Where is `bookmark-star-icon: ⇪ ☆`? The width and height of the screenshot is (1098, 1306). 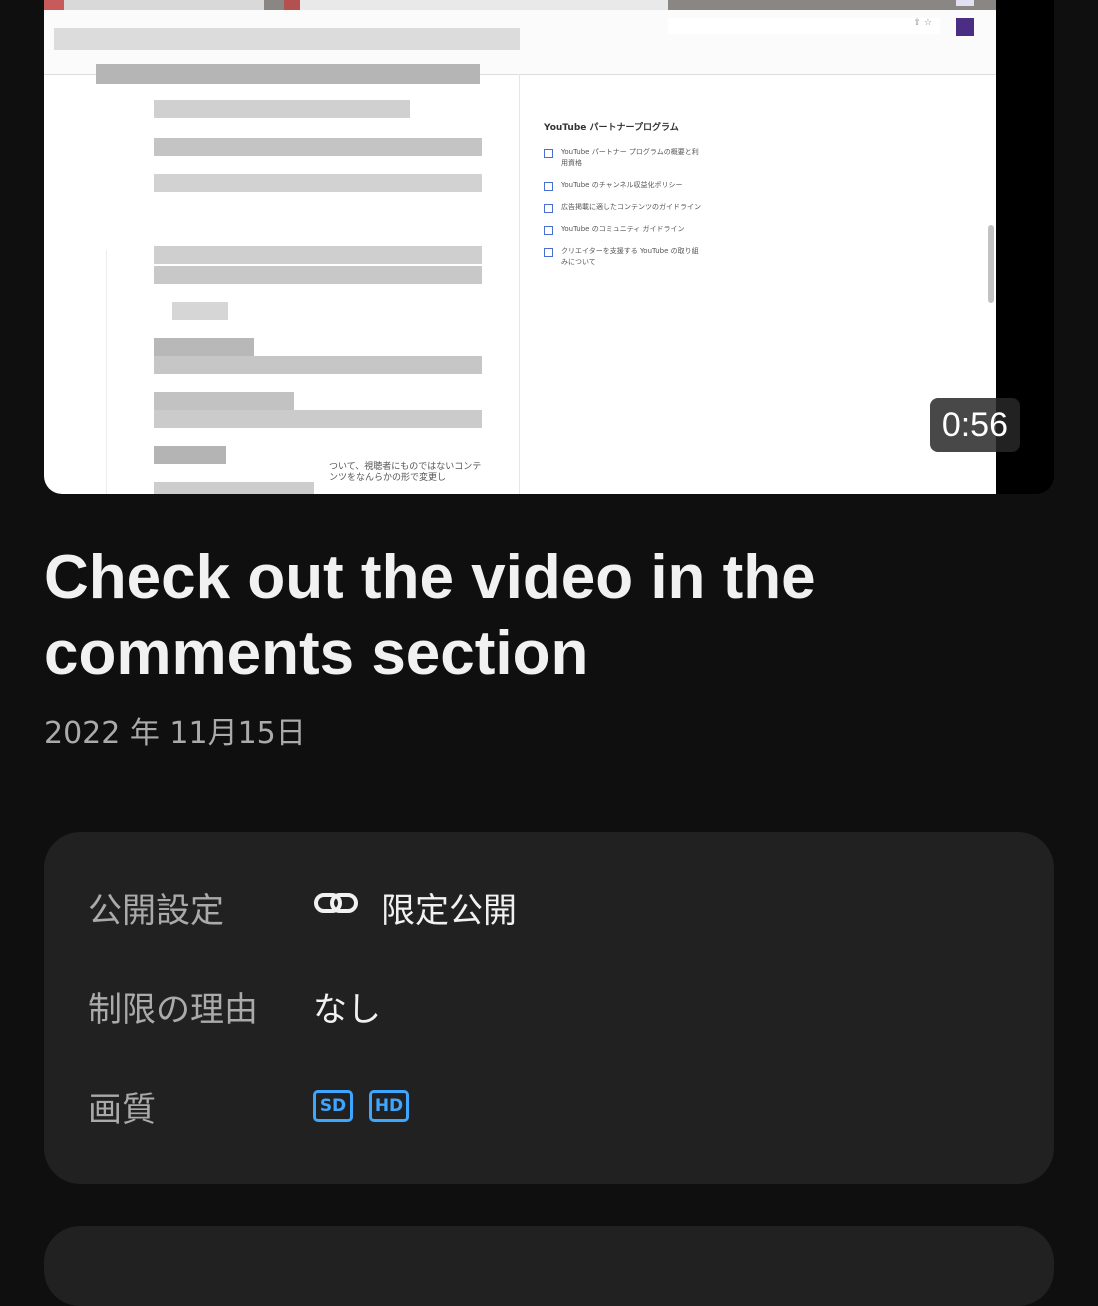 bookmark-star-icon: ⇪ ☆ is located at coordinates (922, 23).